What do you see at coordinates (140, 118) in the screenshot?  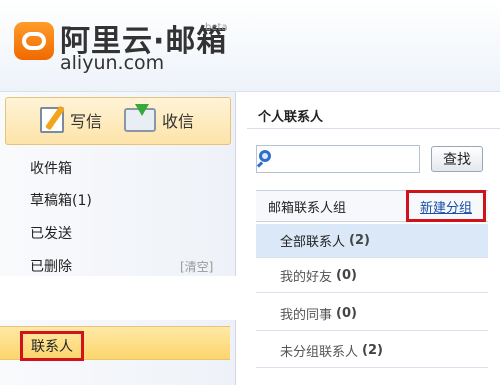 I see `receive-mail-icon` at bounding box center [140, 118].